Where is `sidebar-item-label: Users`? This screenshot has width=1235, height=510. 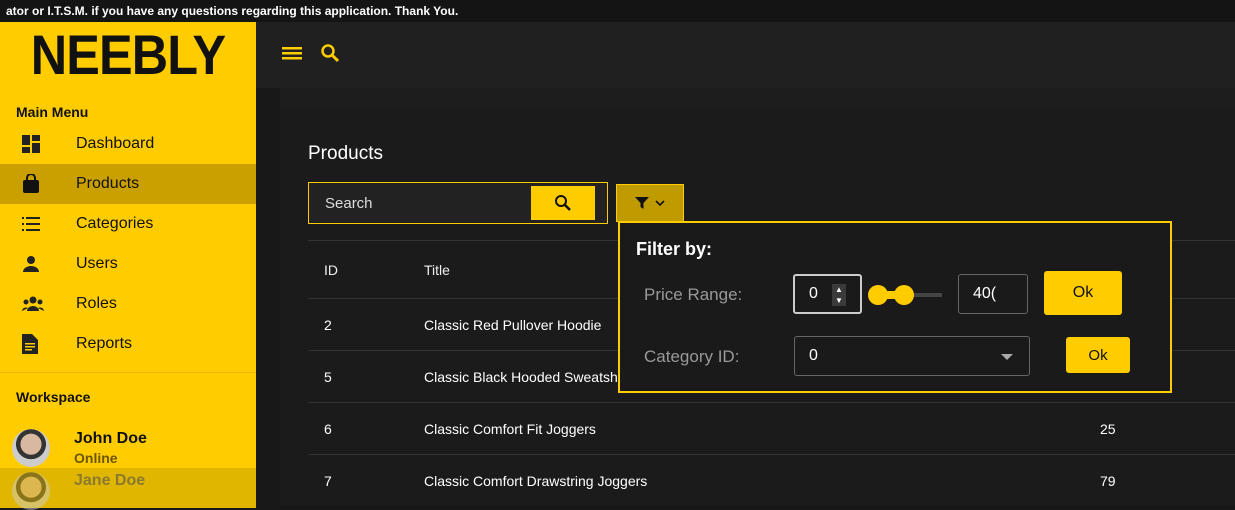 sidebar-item-label: Users is located at coordinates (97, 263).